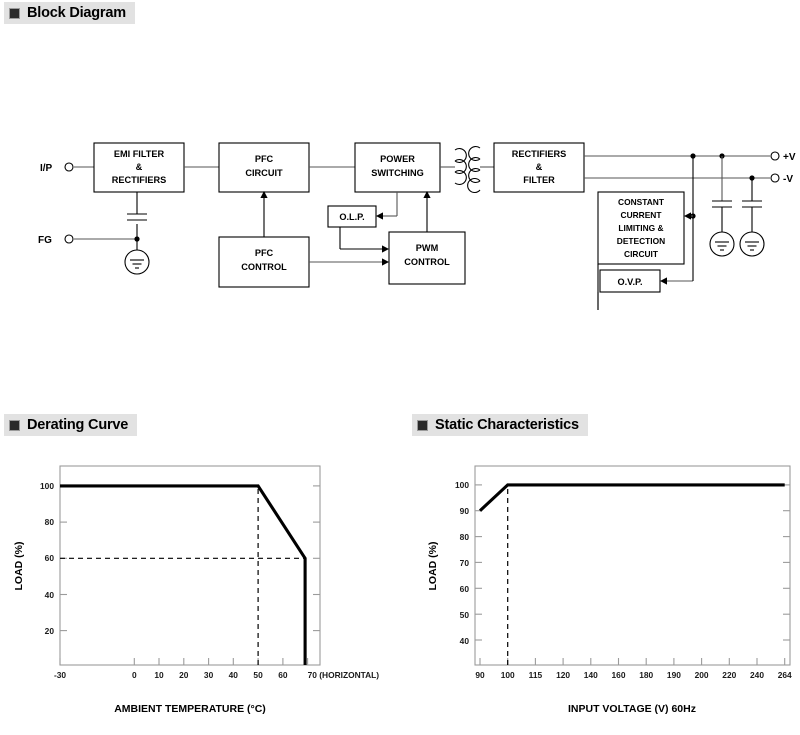 This screenshot has height=735, width=800. Describe the element at coordinates (397, 173) in the screenshot. I see `svg-text: SWITCHING` at that location.